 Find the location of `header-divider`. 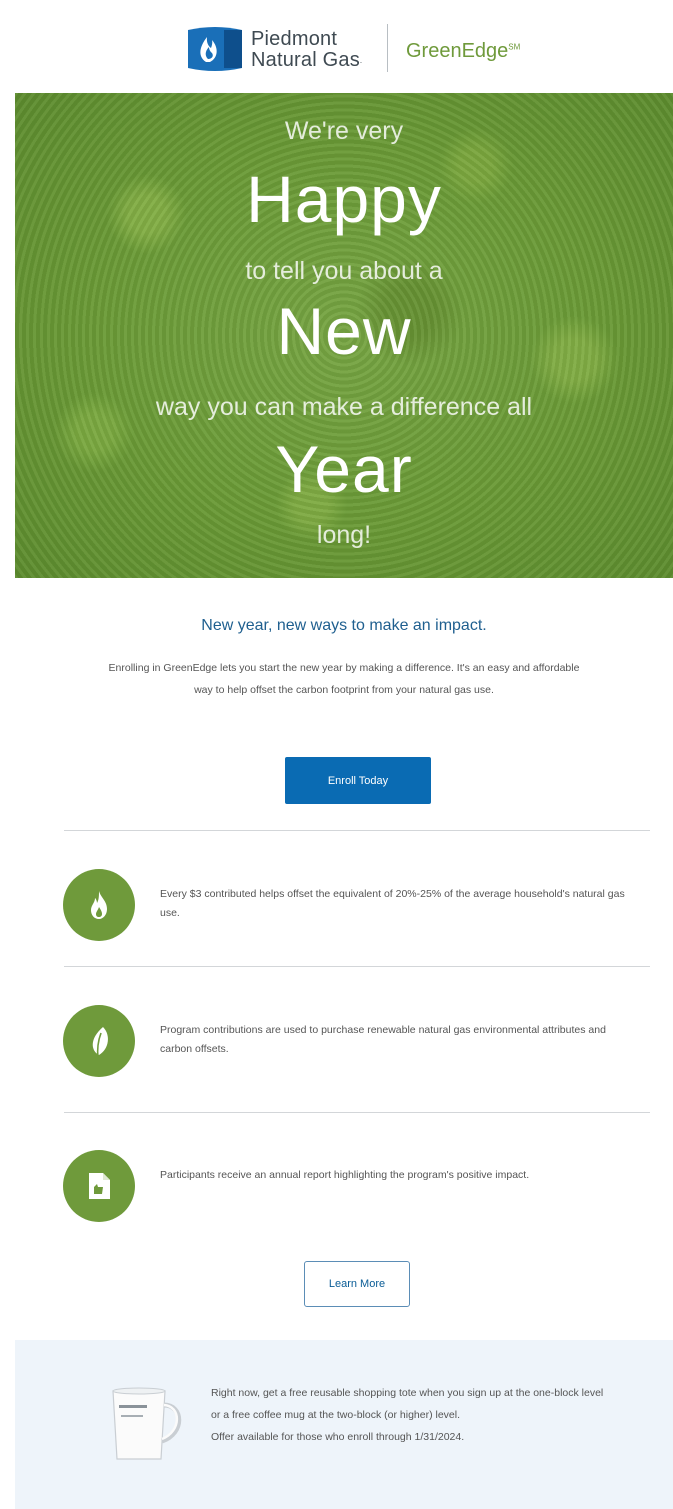

header-divider is located at coordinates (387, 48).